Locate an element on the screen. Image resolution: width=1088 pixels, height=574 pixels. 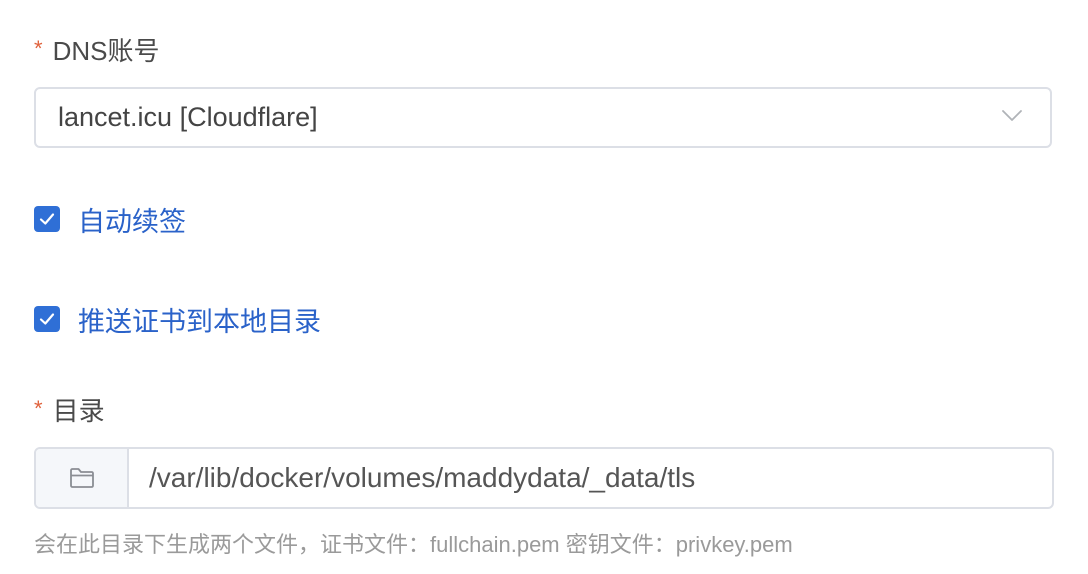
auto-renew-checkbox: 自动续签 is located at coordinates (110, 220).